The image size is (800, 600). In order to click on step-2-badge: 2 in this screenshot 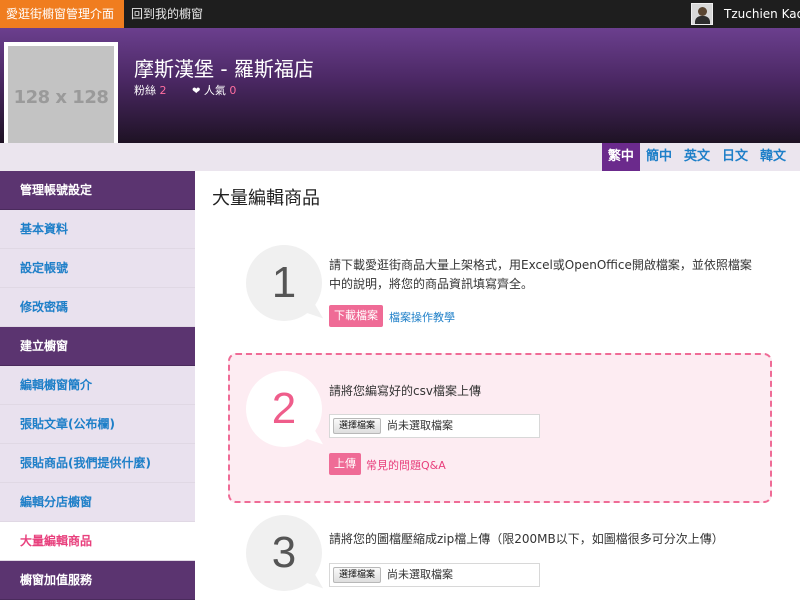, I will do `click(284, 409)`.